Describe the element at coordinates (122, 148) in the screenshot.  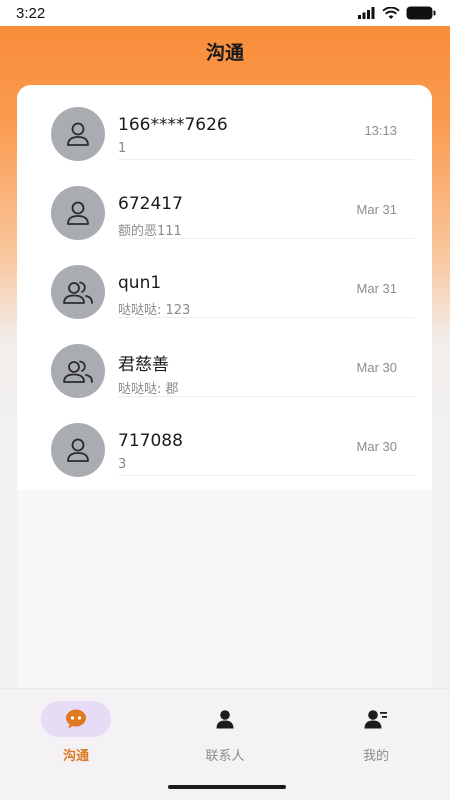
I see `conversation-message: 1` at that location.